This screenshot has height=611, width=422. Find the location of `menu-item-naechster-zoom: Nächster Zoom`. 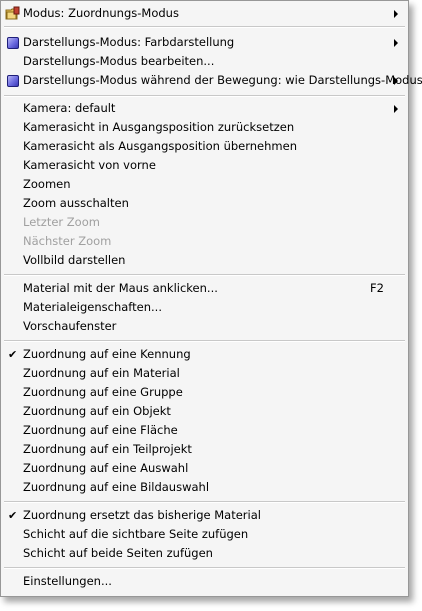

menu-item-naechster-zoom: Nächster Zoom is located at coordinates (204, 241).